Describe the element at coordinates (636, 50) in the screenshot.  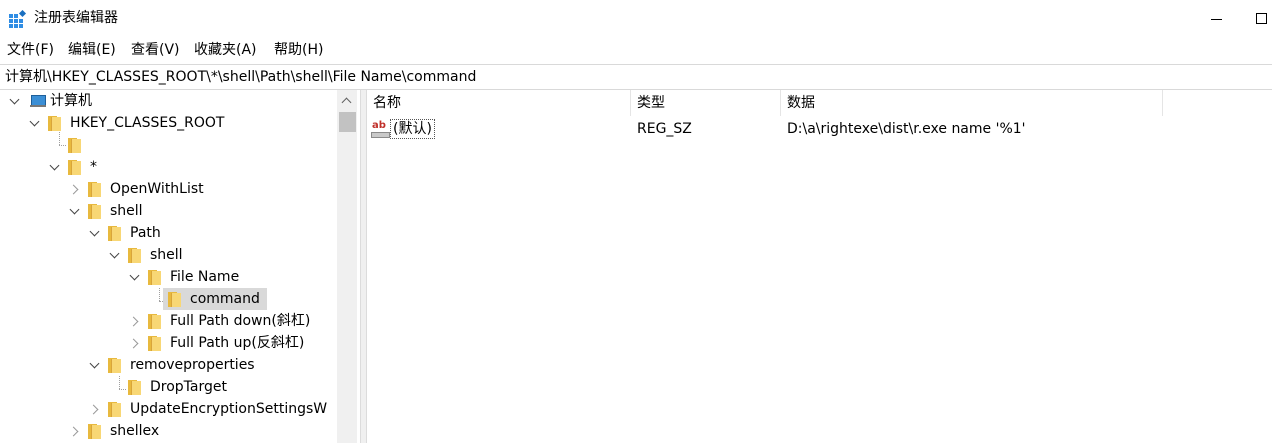
I see `menu-bar: 文件(F) 编辑(E) 查看(V) 收藏夹(A) 帮助(H)` at that location.